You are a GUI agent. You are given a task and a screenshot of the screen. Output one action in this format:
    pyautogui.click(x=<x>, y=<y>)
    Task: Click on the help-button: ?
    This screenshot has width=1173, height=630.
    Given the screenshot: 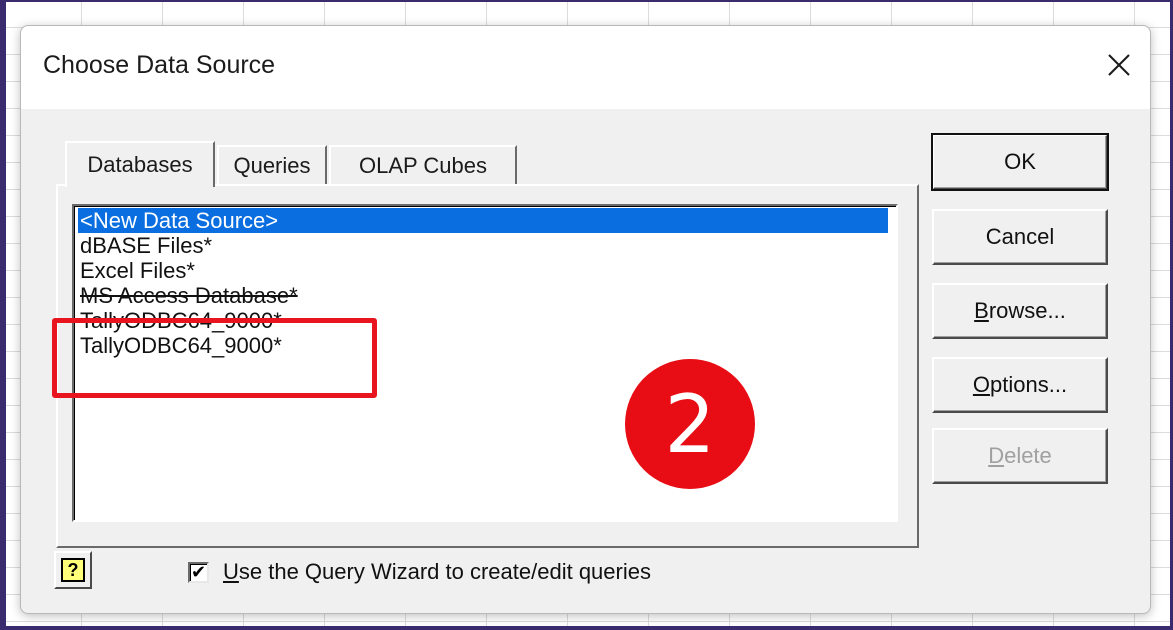 What is the action you would take?
    pyautogui.click(x=73, y=570)
    